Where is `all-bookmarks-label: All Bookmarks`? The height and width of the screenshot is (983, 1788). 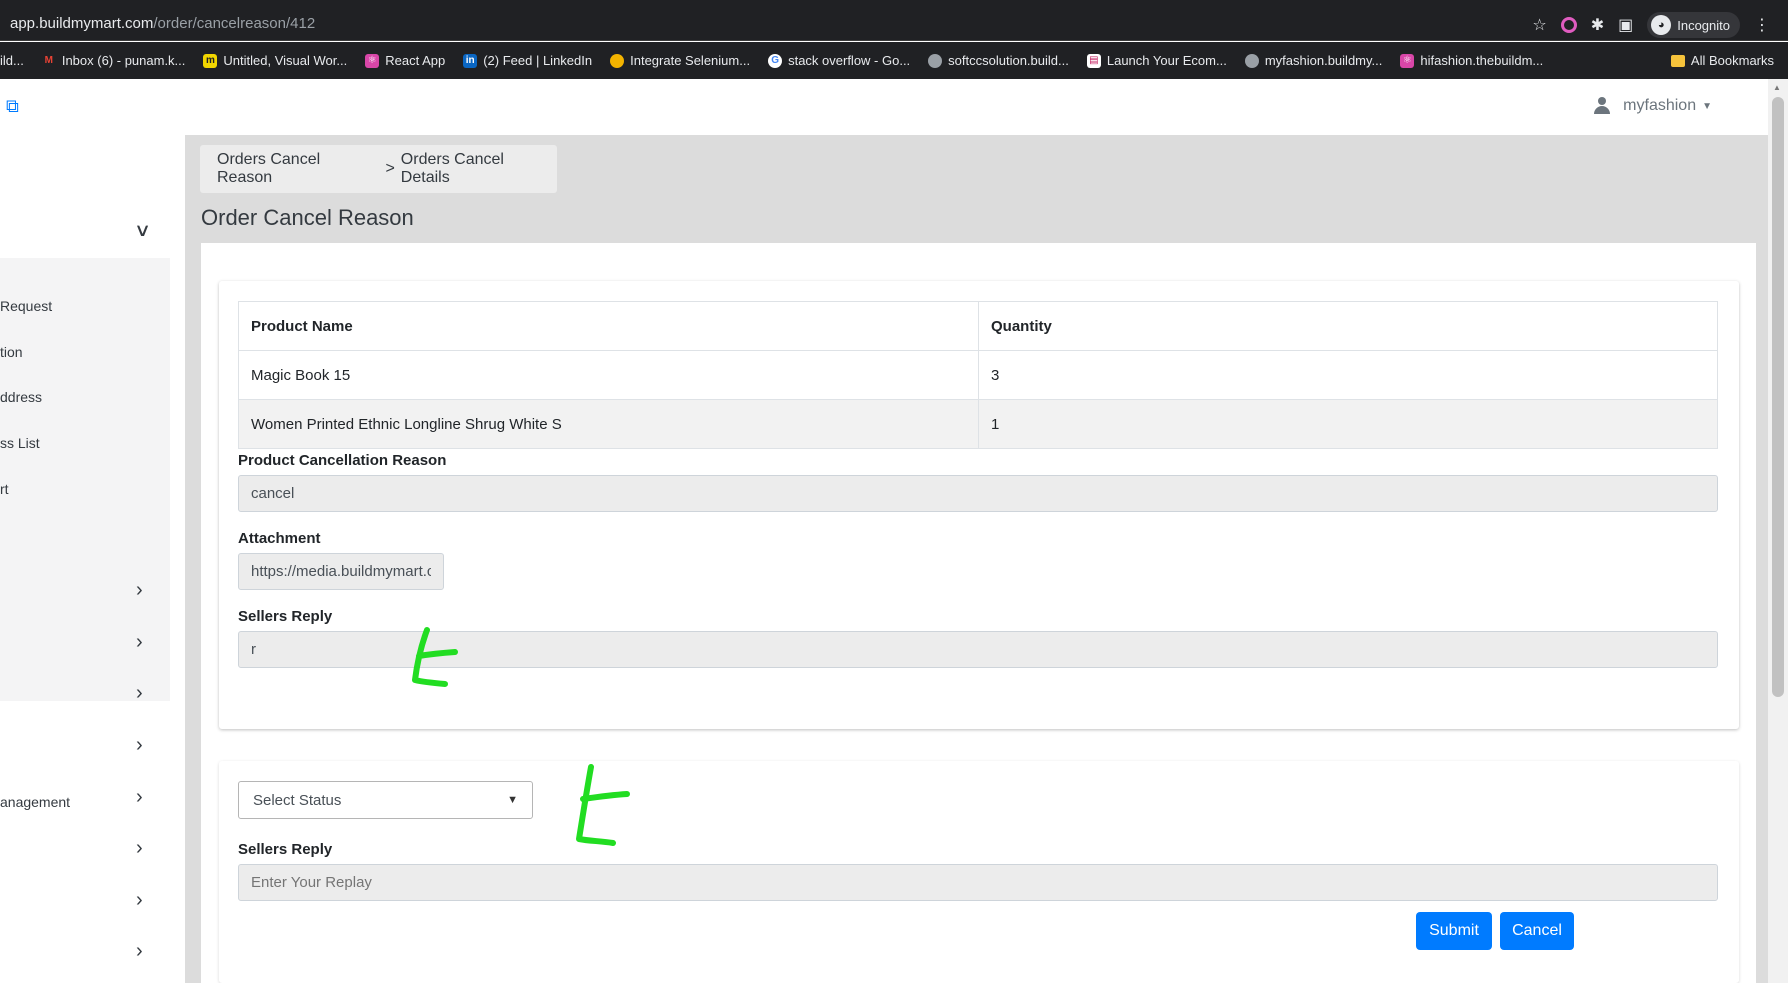 all-bookmarks-label: All Bookmarks is located at coordinates (1732, 60).